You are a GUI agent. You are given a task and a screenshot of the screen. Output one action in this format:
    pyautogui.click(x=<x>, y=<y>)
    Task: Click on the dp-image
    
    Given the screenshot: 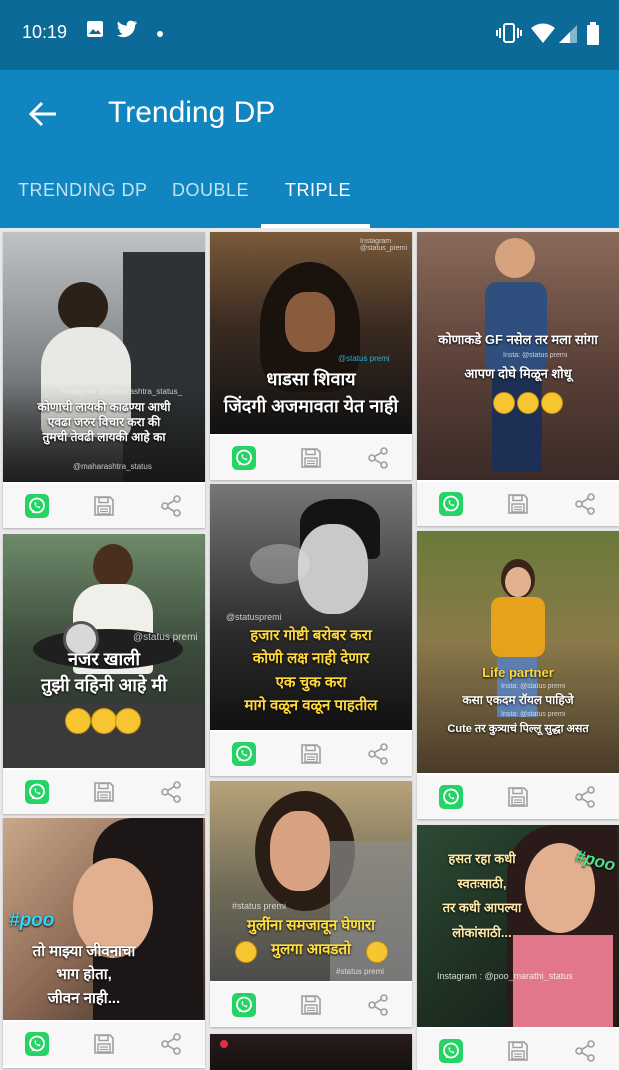 What is the action you would take?
    pyautogui.click(x=311, y=1052)
    